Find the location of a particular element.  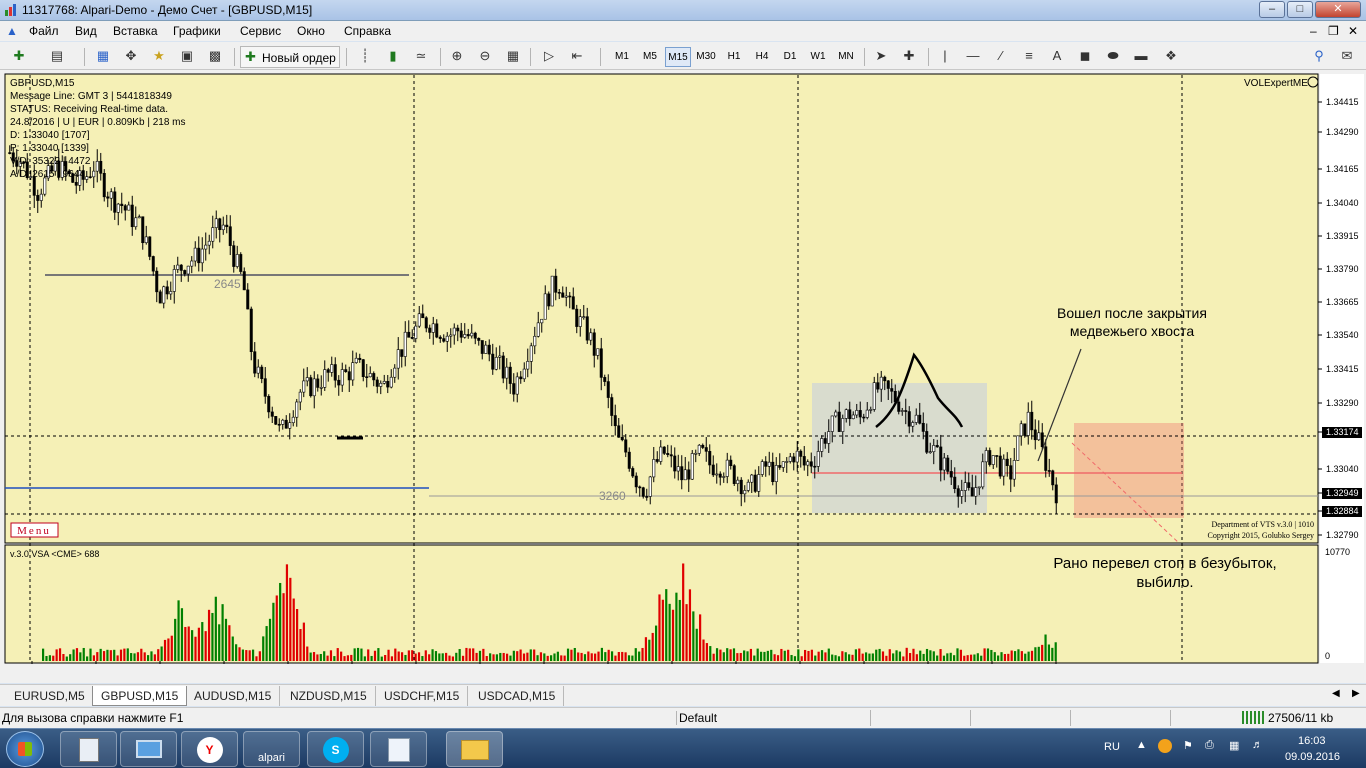

crosshair-icon: ✚ is located at coordinates (909, 57).